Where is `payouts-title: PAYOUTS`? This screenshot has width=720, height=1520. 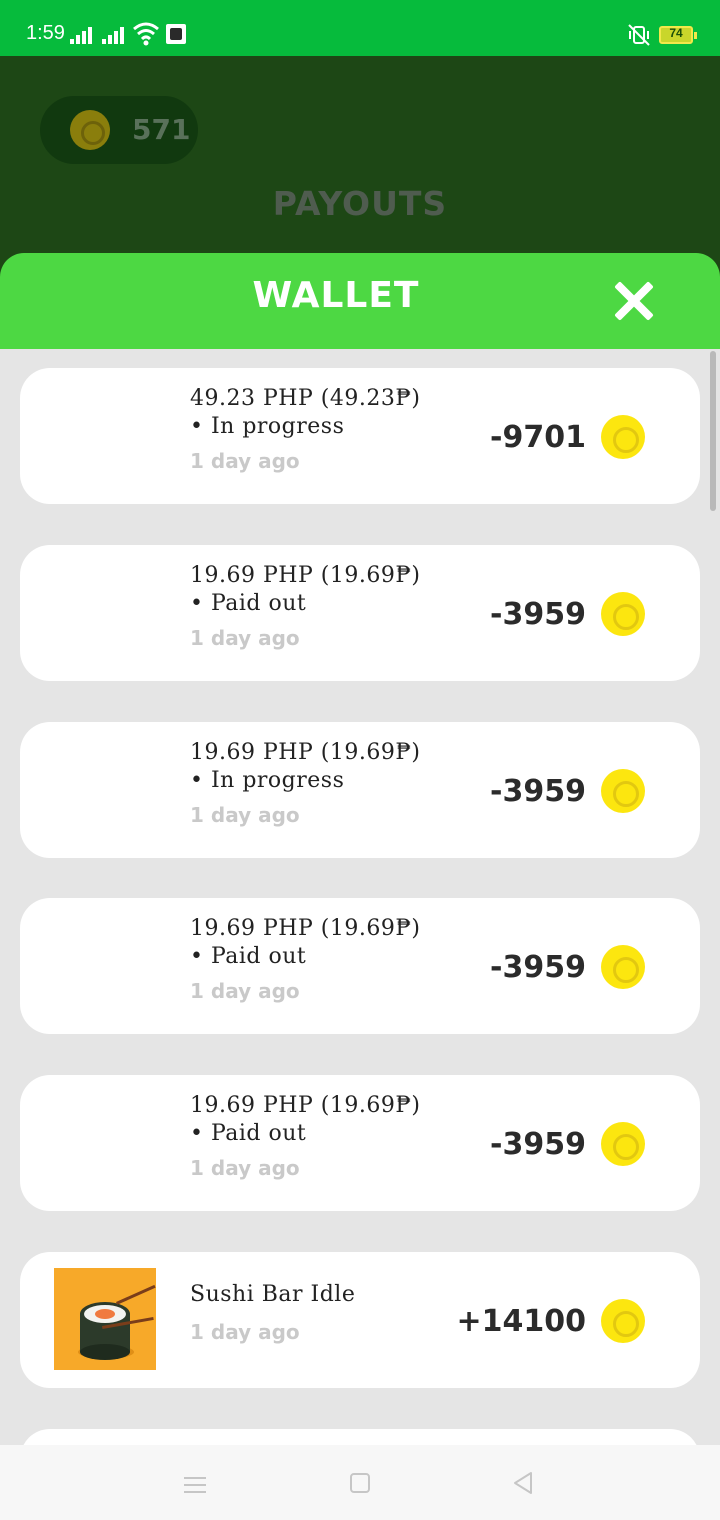
payouts-title: PAYOUTS is located at coordinates (360, 203).